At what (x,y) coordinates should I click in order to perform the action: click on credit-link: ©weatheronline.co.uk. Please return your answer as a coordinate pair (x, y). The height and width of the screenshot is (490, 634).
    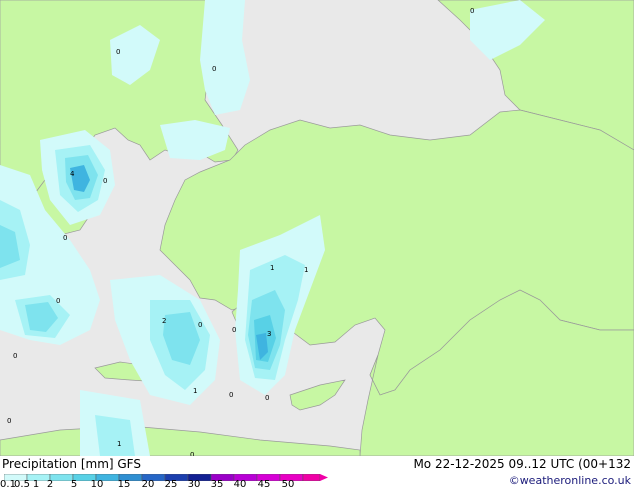
    Looking at the image, I should click on (570, 480).